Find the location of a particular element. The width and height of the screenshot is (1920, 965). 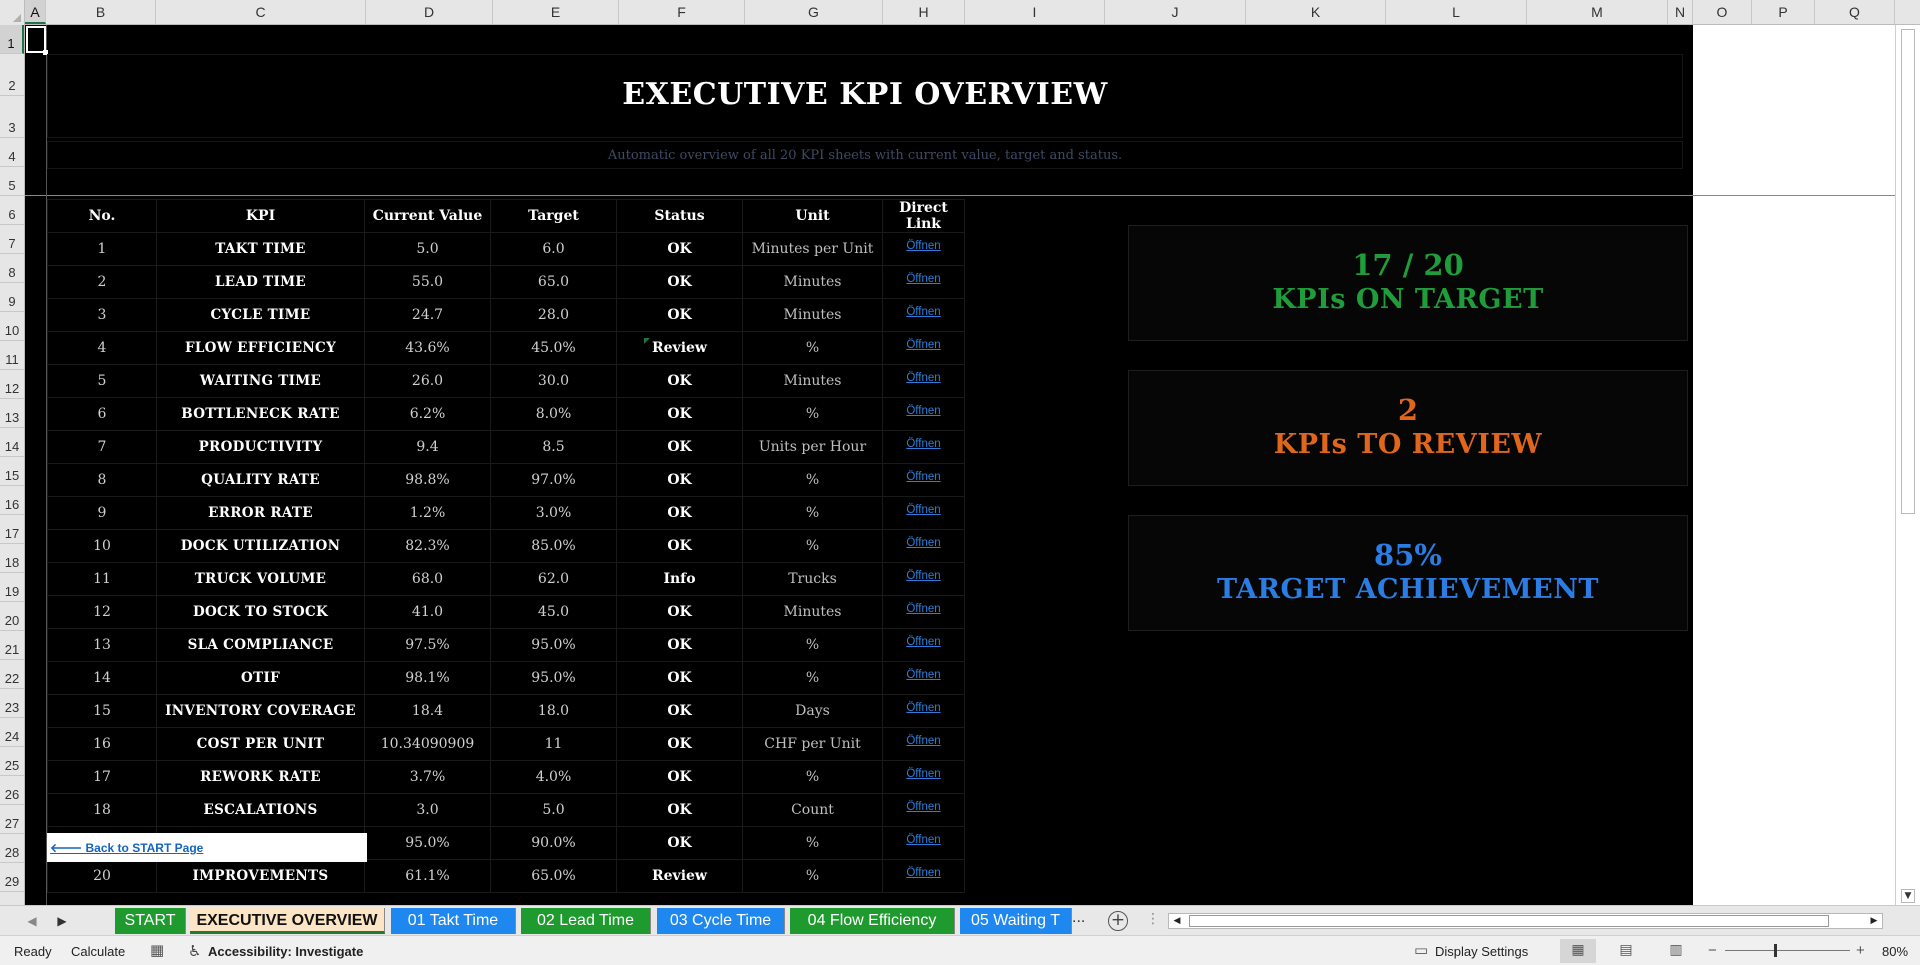

column-header-f: F is located at coordinates (682, 12).